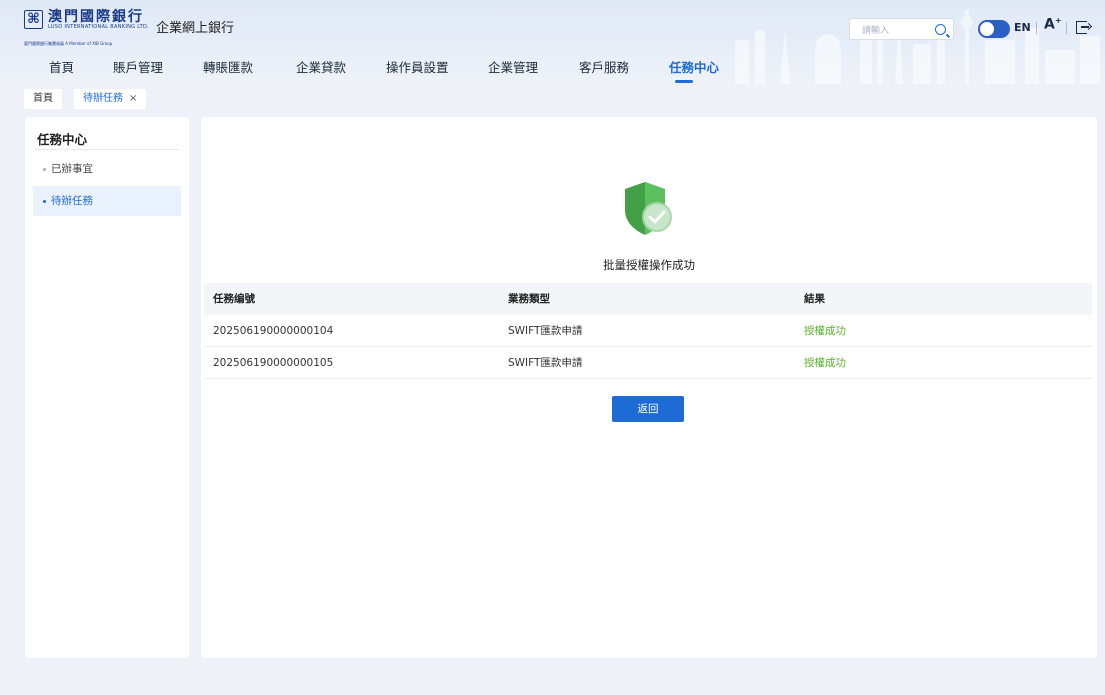 This screenshot has width=1105, height=695. Describe the element at coordinates (195, 28) in the screenshot. I see `portal-title: 企業網上銀行` at that location.